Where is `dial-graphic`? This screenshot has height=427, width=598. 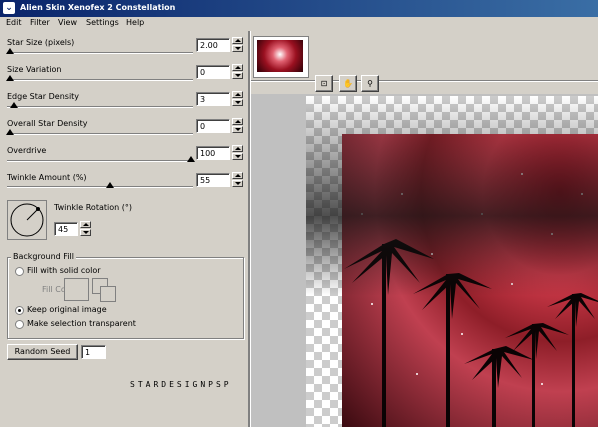 dial-graphic is located at coordinates (27, 220).